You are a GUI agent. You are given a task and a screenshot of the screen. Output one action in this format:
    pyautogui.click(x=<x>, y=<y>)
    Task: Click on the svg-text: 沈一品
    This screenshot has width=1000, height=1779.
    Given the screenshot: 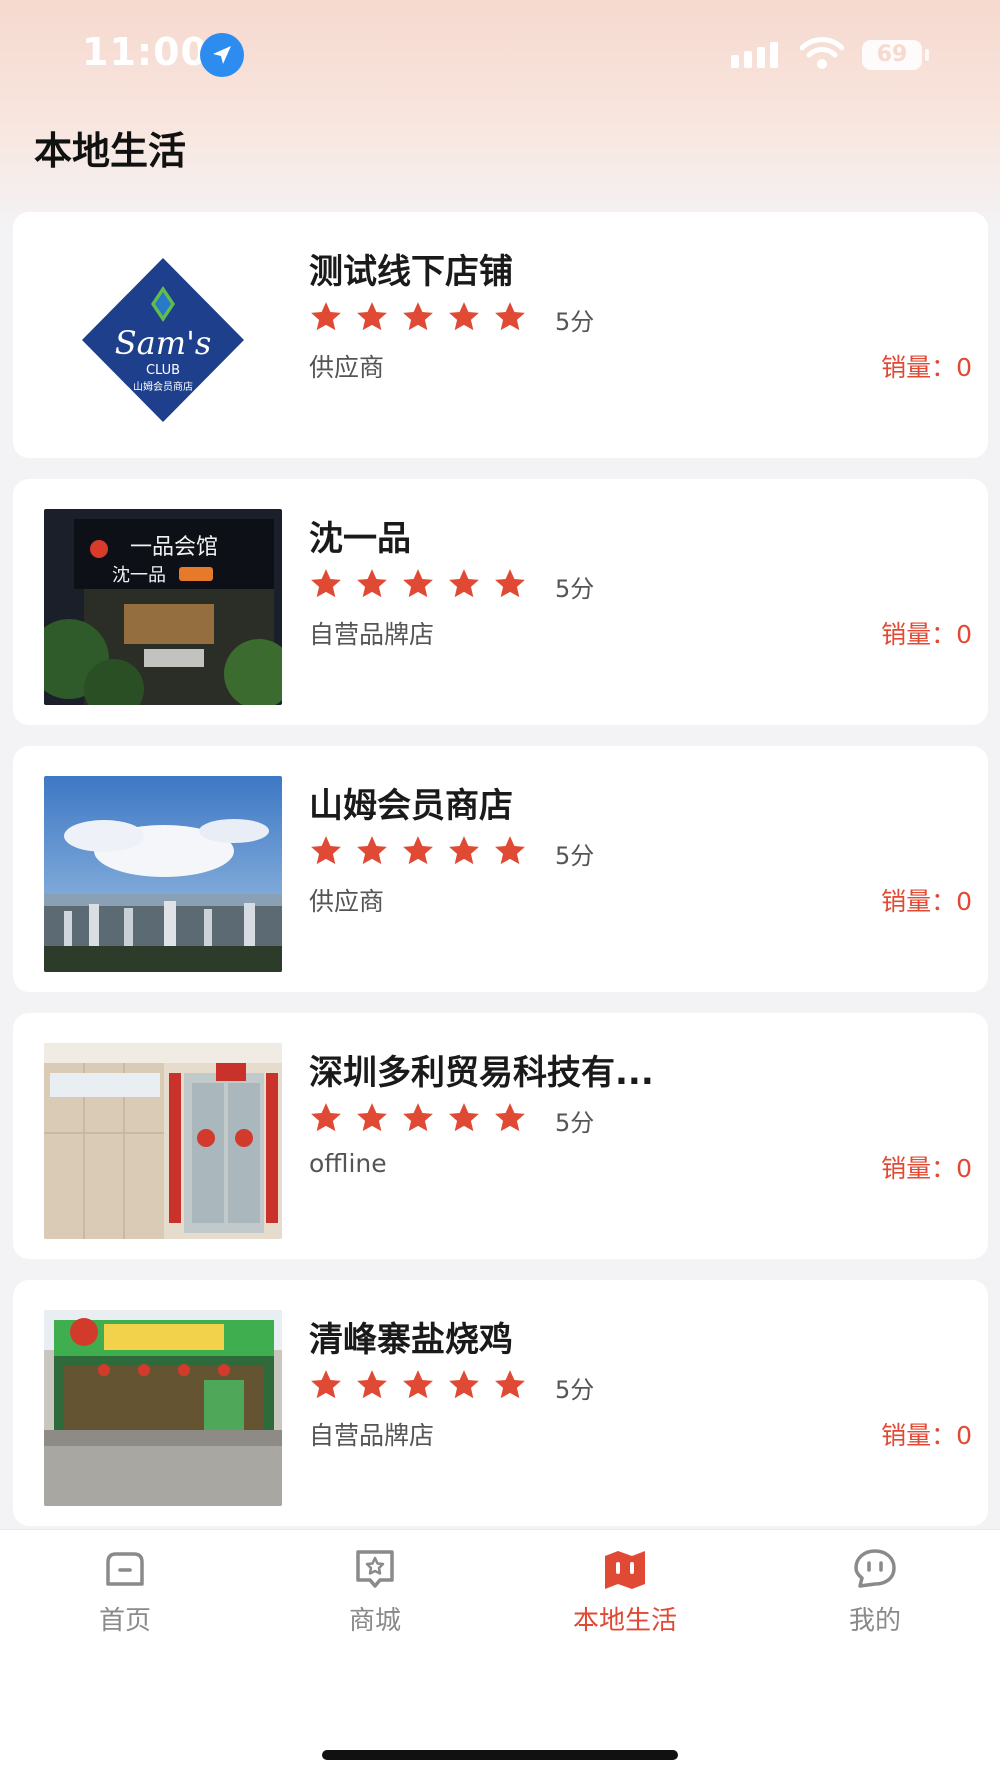 What is the action you would take?
    pyautogui.click(x=139, y=575)
    